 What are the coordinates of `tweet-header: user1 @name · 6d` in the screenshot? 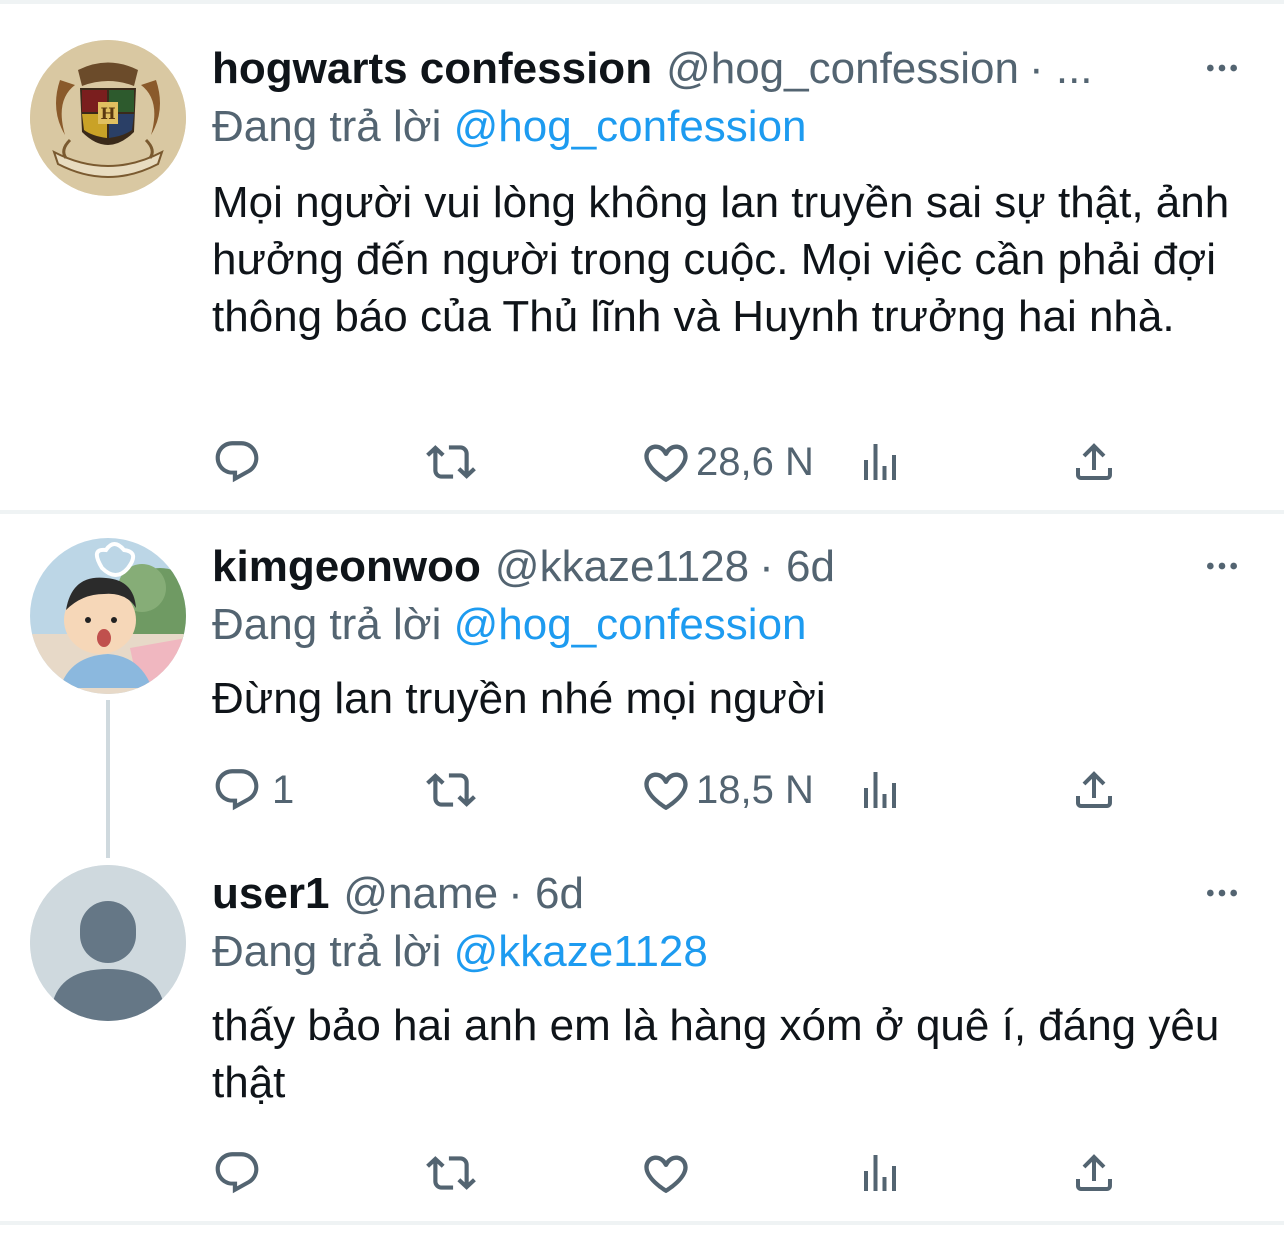 It's located at (728, 894).